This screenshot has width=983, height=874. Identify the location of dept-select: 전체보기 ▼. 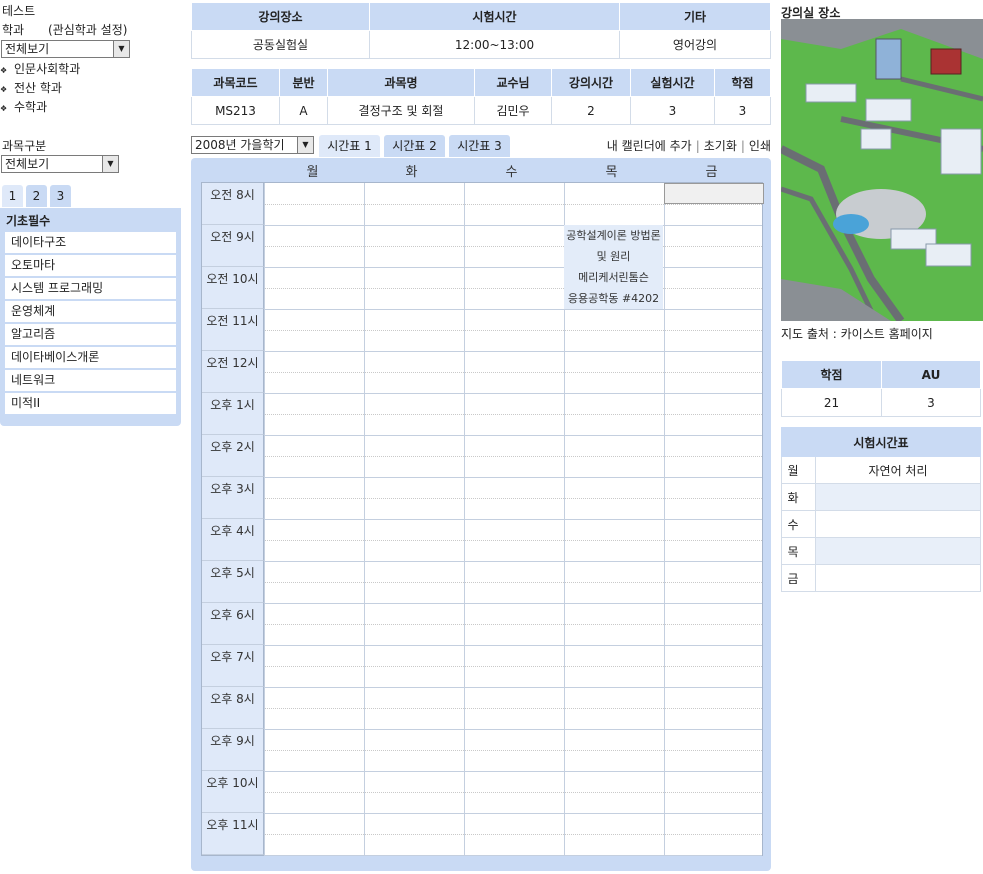
(65, 49).